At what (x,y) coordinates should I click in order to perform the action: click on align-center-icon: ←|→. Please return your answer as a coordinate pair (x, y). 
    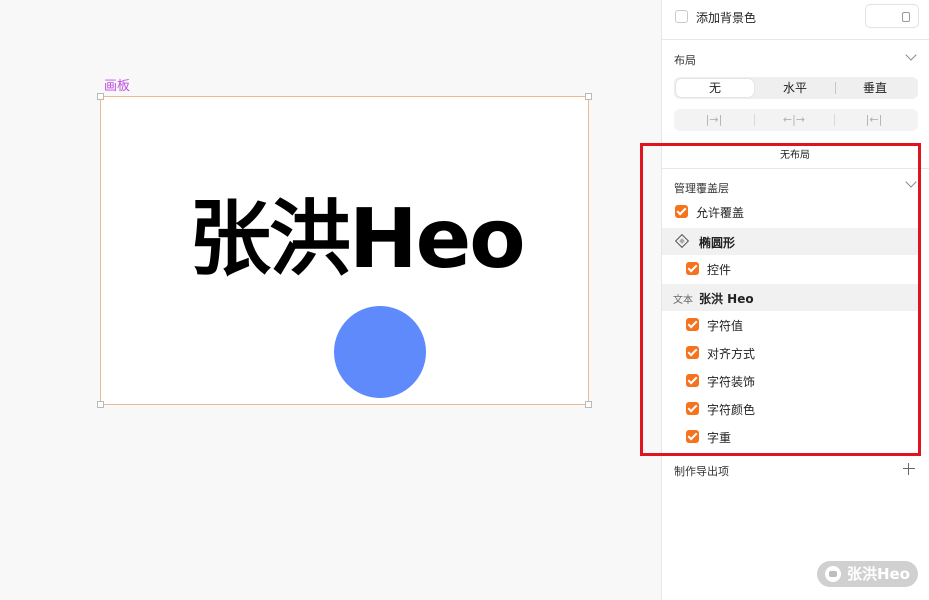
    Looking at the image, I should click on (794, 120).